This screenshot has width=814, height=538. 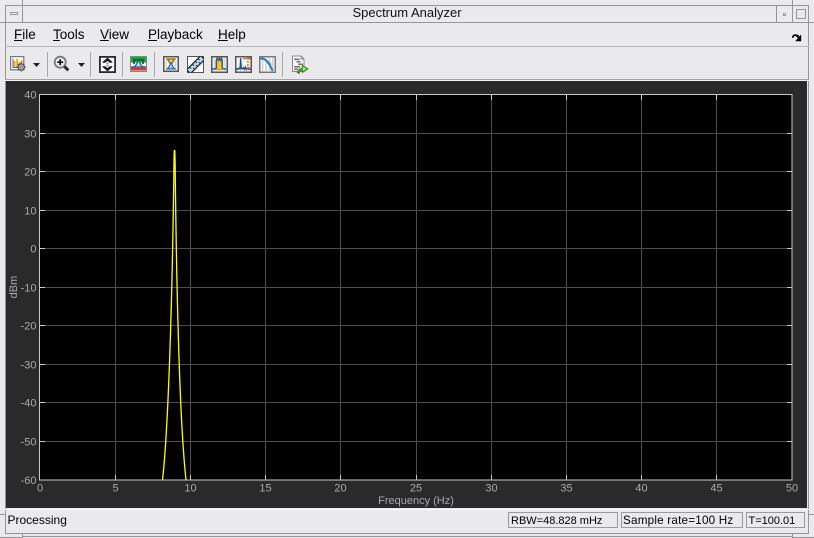 What do you see at coordinates (29, 327) in the screenshot?
I see `svg-text: -20` at bounding box center [29, 327].